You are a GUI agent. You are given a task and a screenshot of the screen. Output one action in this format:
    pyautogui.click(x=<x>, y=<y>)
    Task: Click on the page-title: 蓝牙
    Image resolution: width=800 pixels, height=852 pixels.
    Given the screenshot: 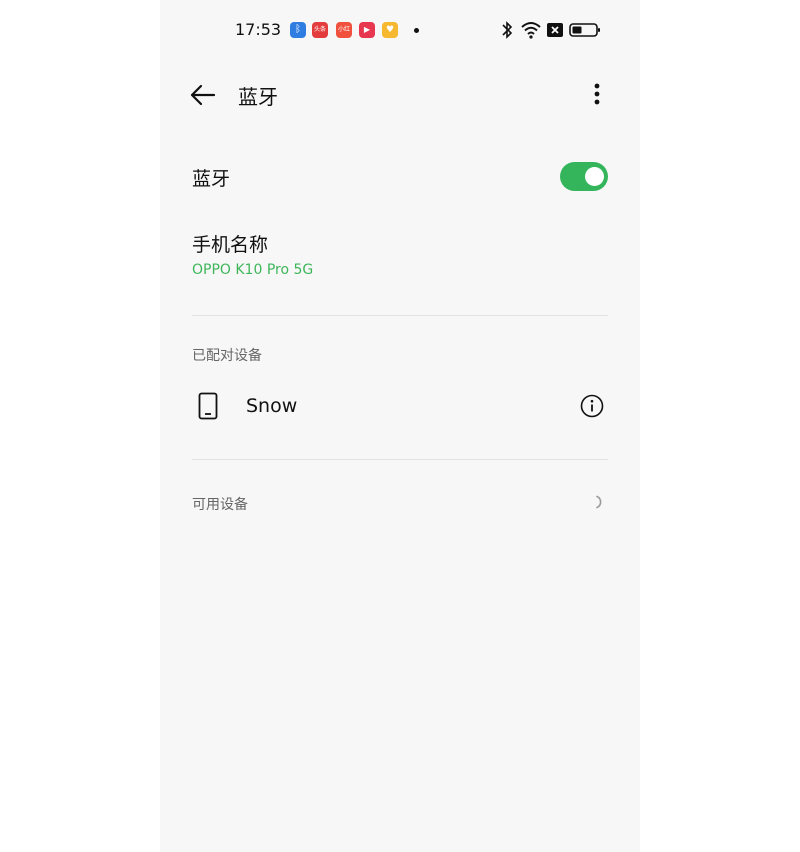 What is the action you would take?
    pyautogui.click(x=258, y=97)
    